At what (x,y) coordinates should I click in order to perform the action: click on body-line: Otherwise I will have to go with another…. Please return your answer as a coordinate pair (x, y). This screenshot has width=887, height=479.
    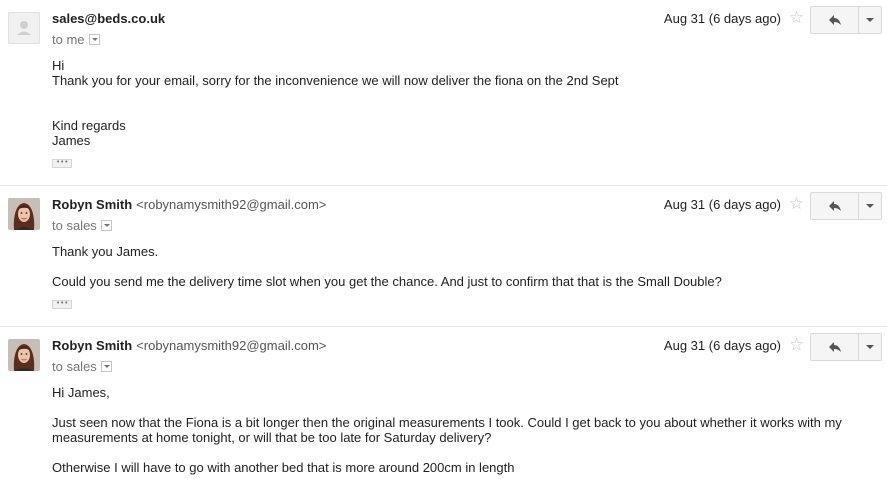
    Looking at the image, I should click on (283, 467).